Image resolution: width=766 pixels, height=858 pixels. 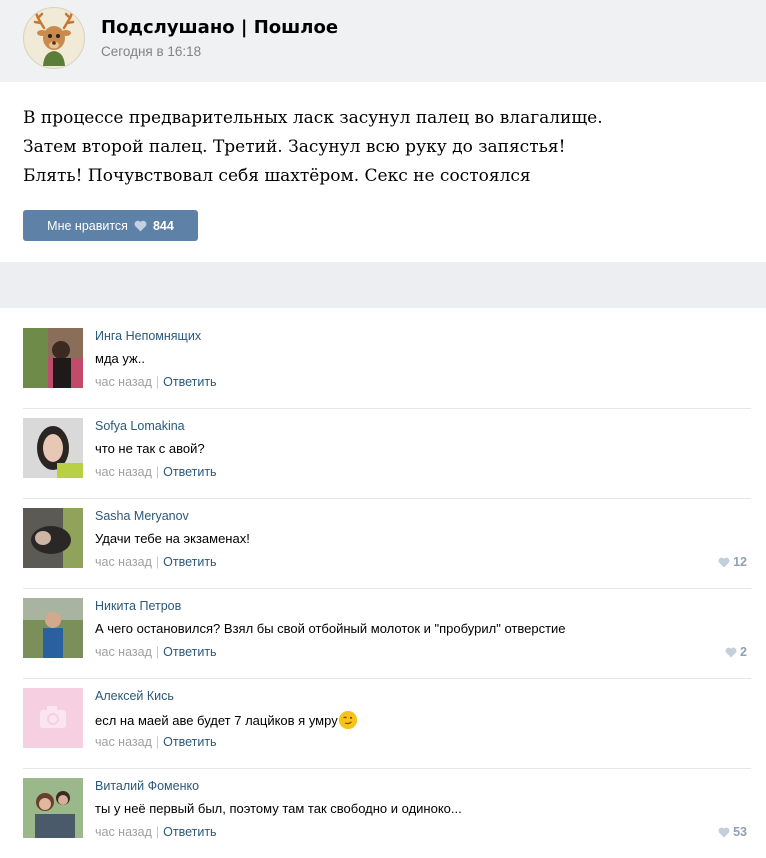 I want to click on post-header: Подслушано | Пошлое Сегодня в 16:18, so click(x=383, y=41).